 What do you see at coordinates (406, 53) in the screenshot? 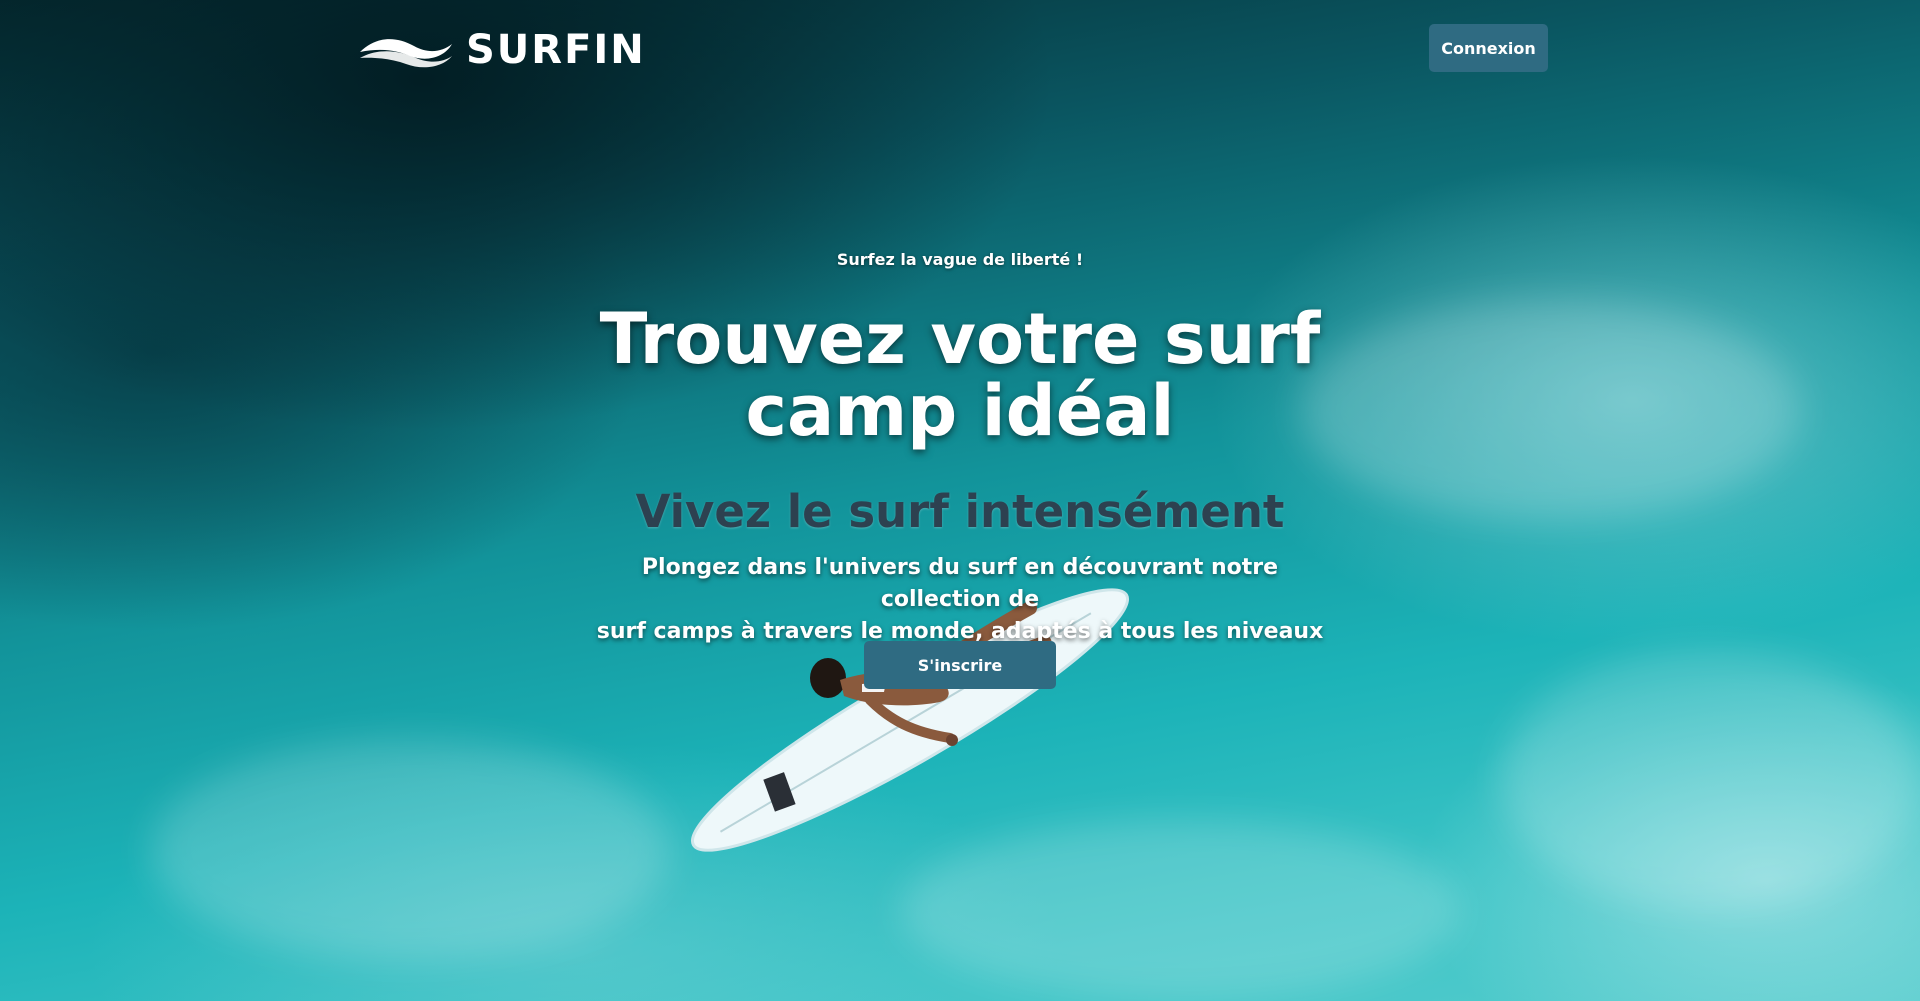
I see `wave-logo-icon` at bounding box center [406, 53].